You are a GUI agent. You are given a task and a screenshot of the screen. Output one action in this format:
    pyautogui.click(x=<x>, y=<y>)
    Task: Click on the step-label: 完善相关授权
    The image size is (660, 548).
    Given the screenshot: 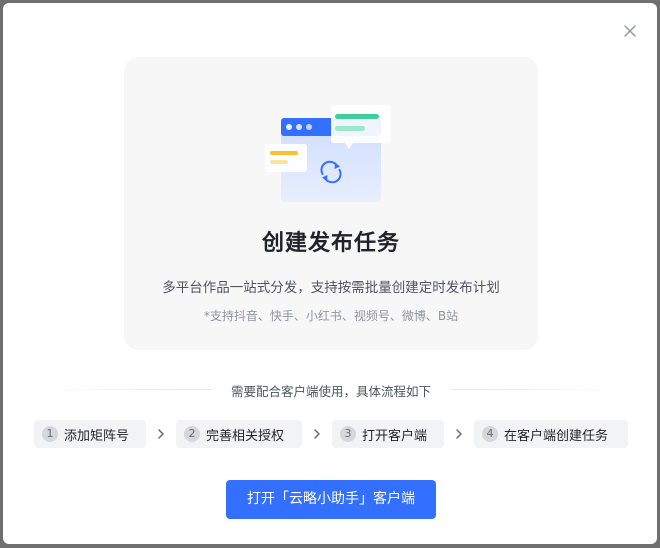 What is the action you would take?
    pyautogui.click(x=245, y=436)
    